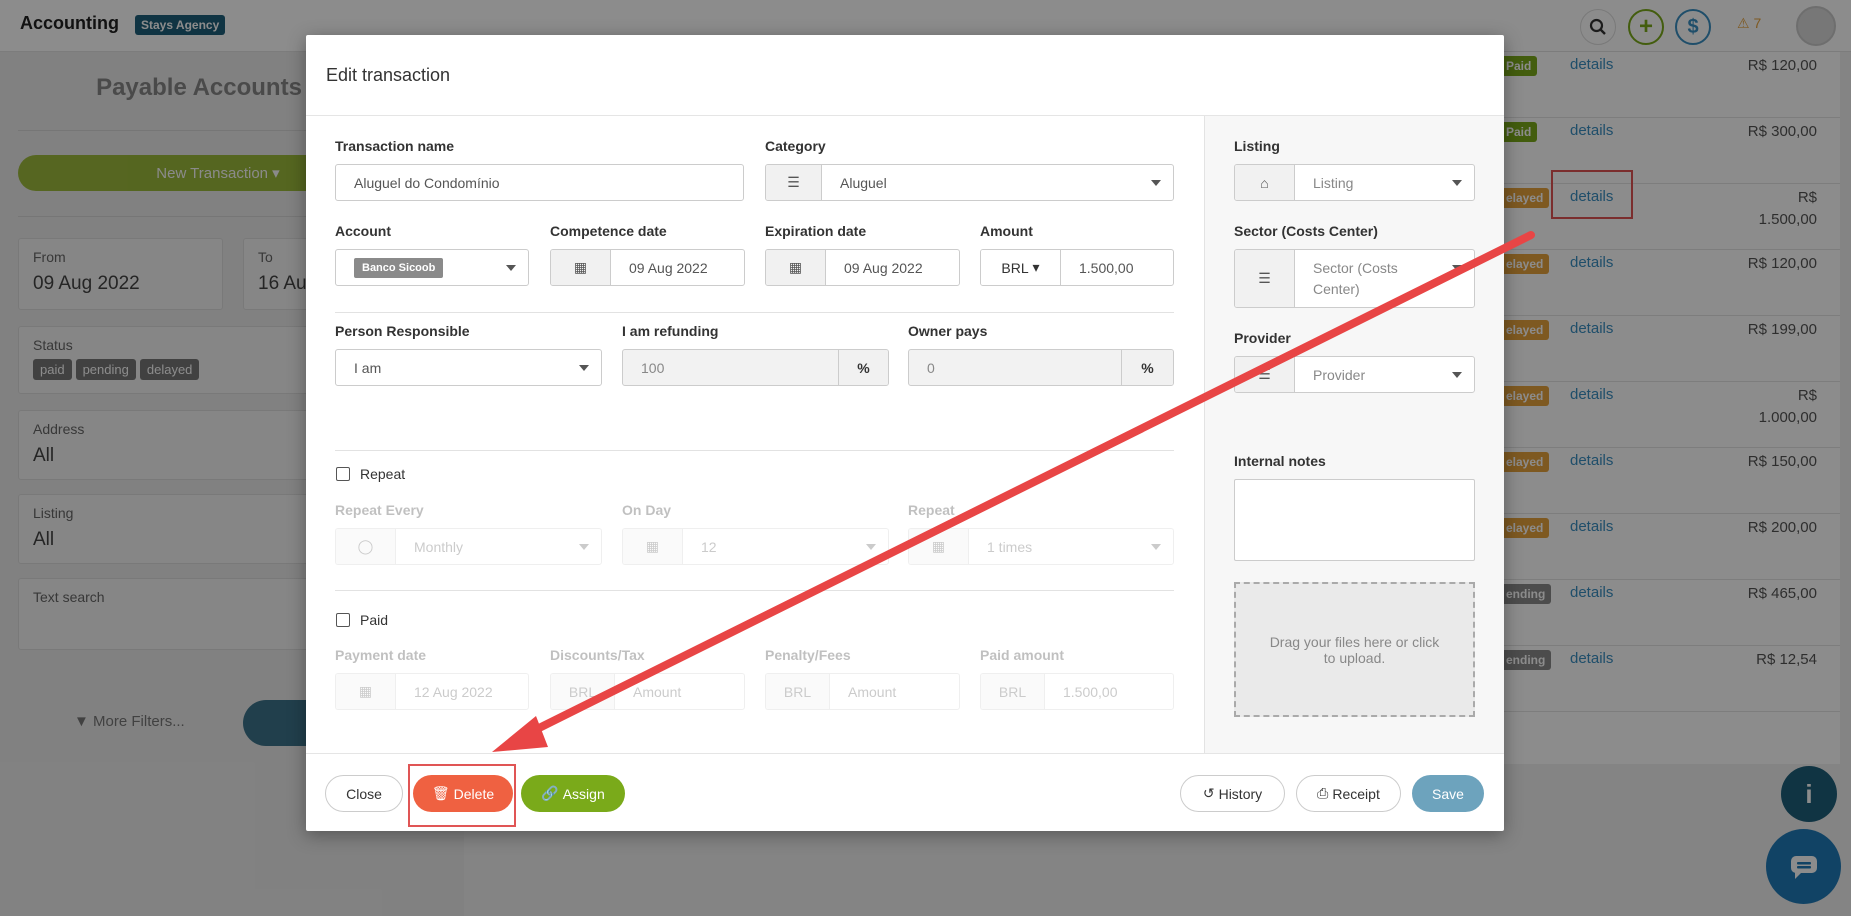 Image resolution: width=1851 pixels, height=916 pixels. I want to click on payment-date-label: Payment date, so click(381, 655).